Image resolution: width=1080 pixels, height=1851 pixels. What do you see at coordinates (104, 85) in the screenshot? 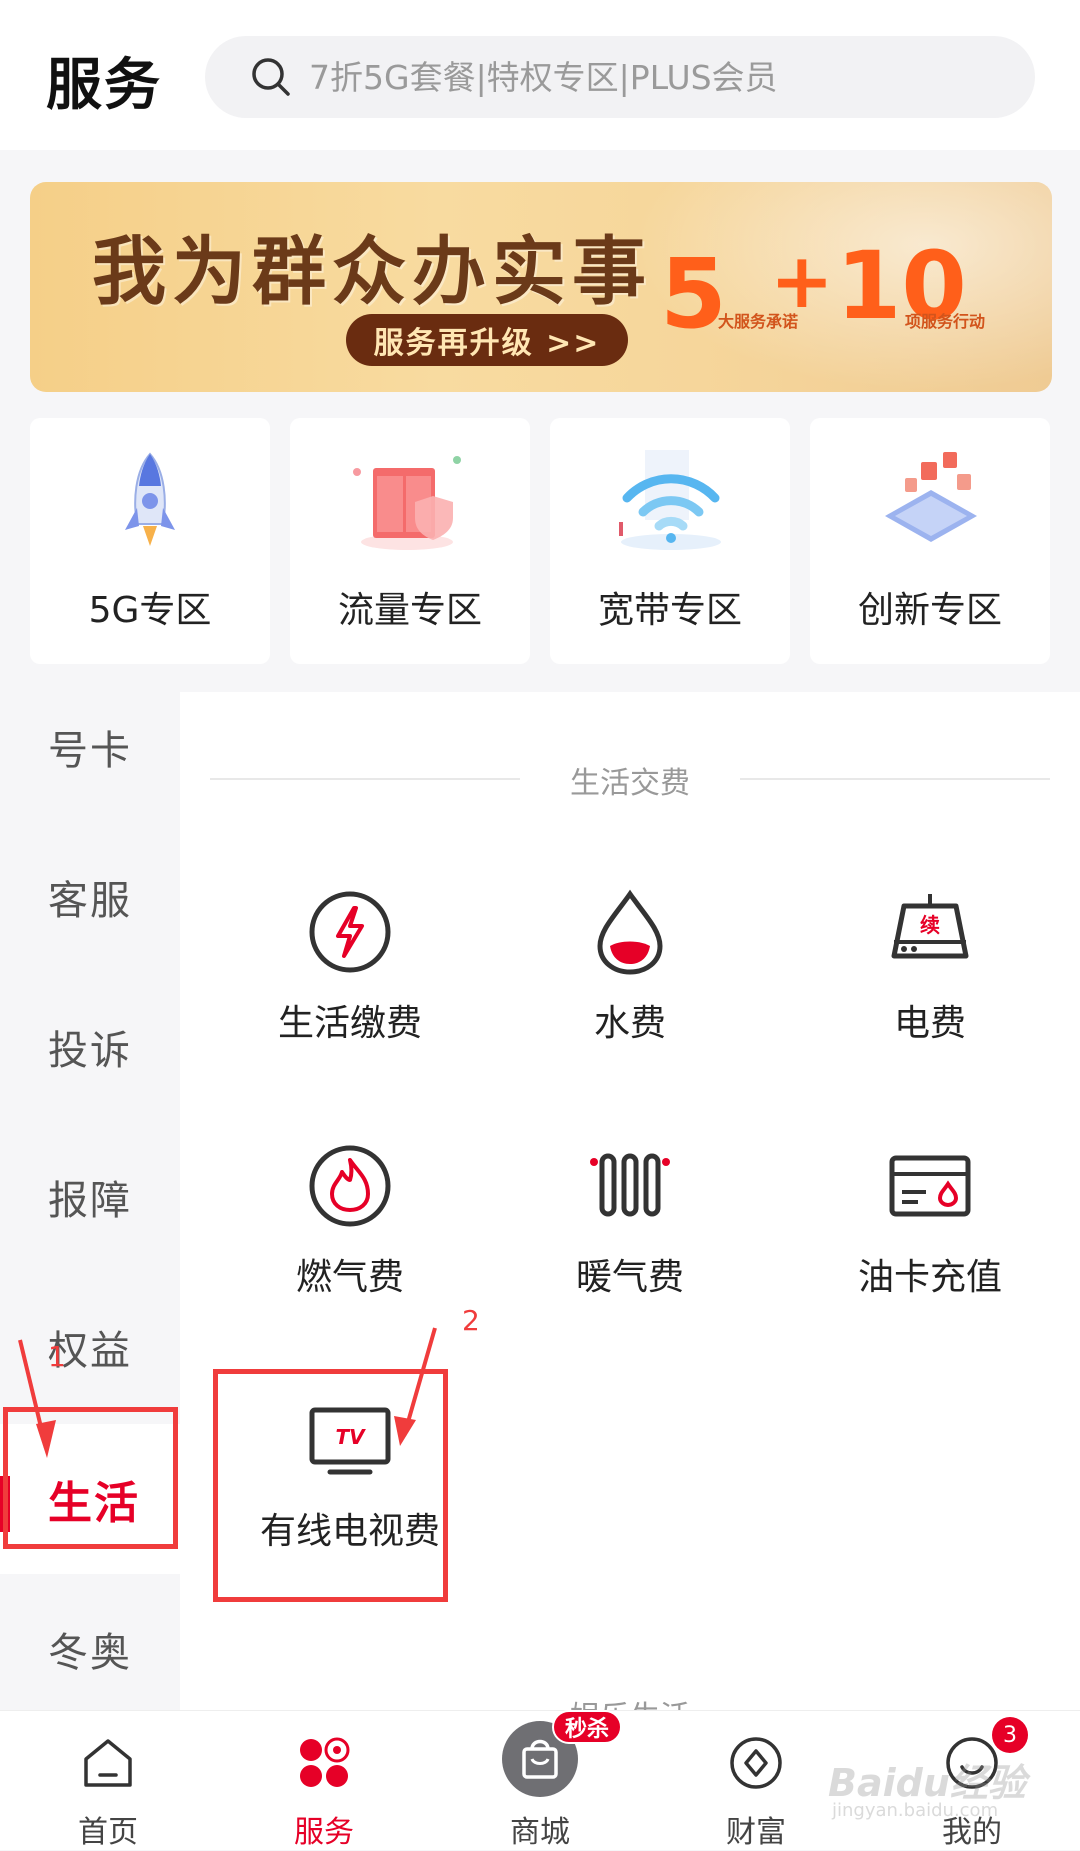
I see `page-title: 服务` at bounding box center [104, 85].